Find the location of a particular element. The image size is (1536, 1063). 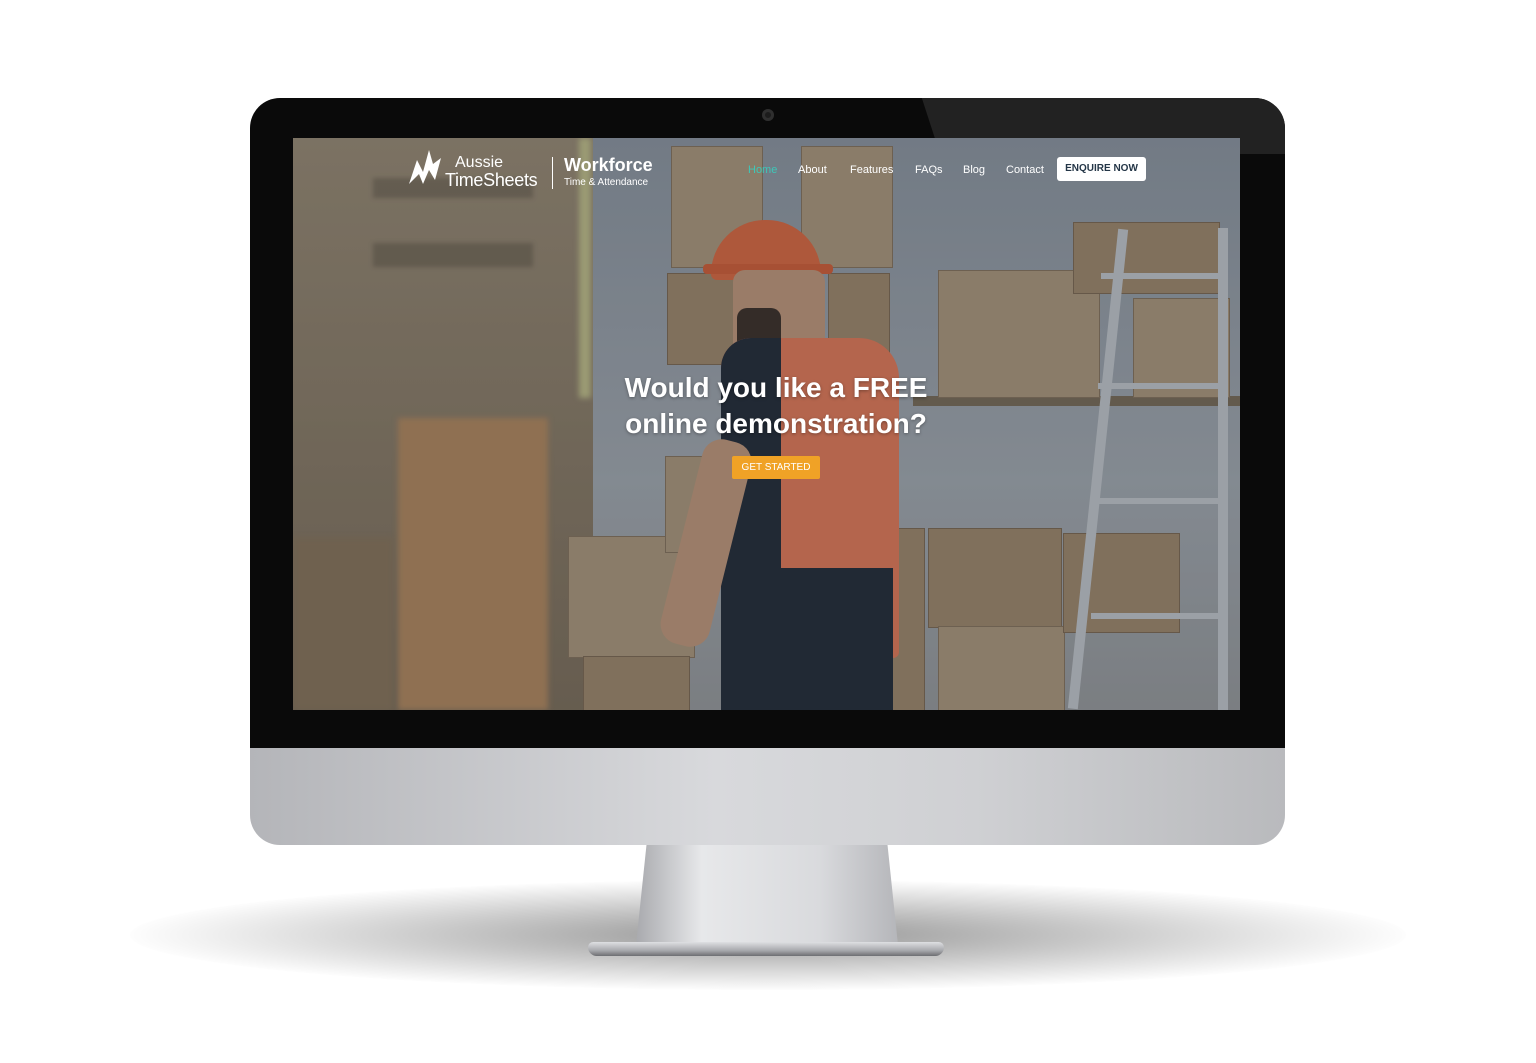

monitor-chin is located at coordinates (767, 796).